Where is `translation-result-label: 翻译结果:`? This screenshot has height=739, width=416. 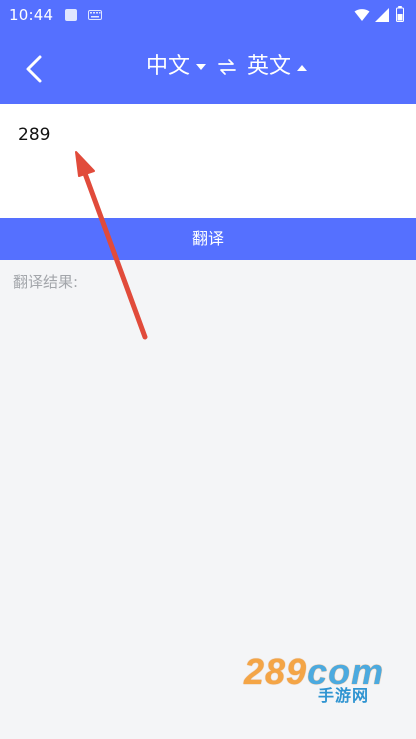 translation-result-label: 翻译结果: is located at coordinates (46, 282).